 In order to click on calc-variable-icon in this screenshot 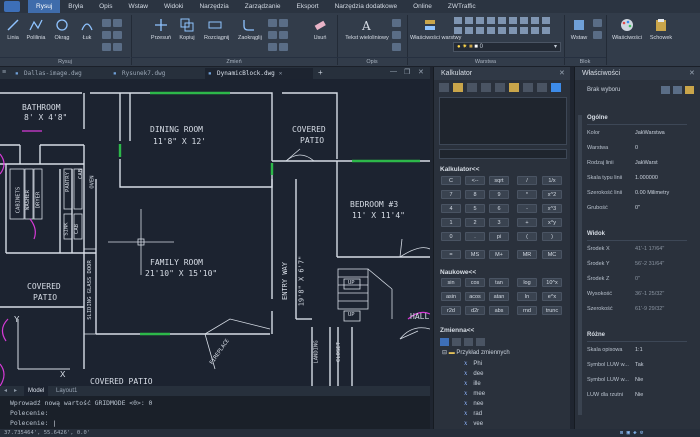, I will do `click(480, 342)`.